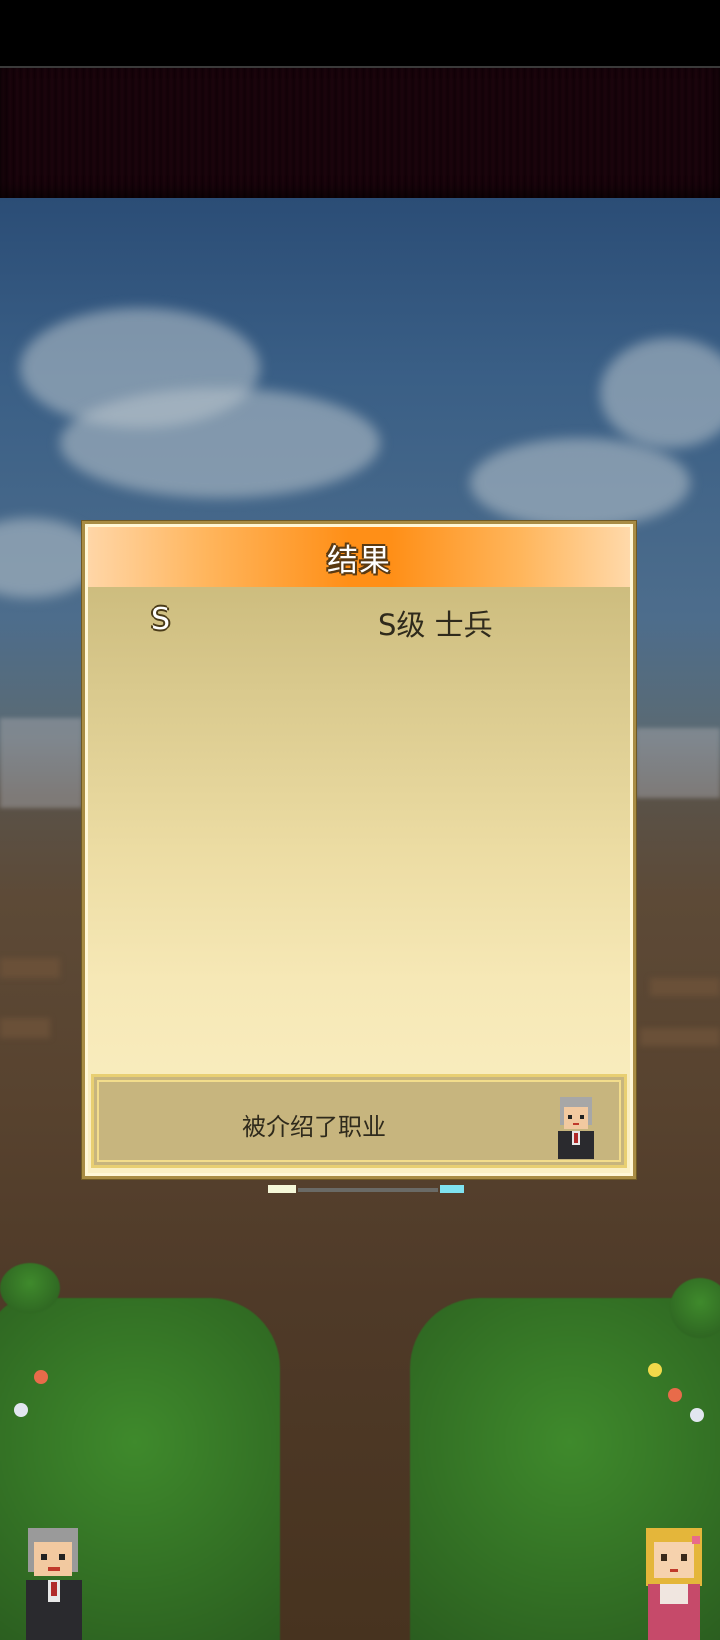 The image size is (720, 1640). What do you see at coordinates (314, 1127) in the screenshot?
I see `message-text: 被介绍了职业` at bounding box center [314, 1127].